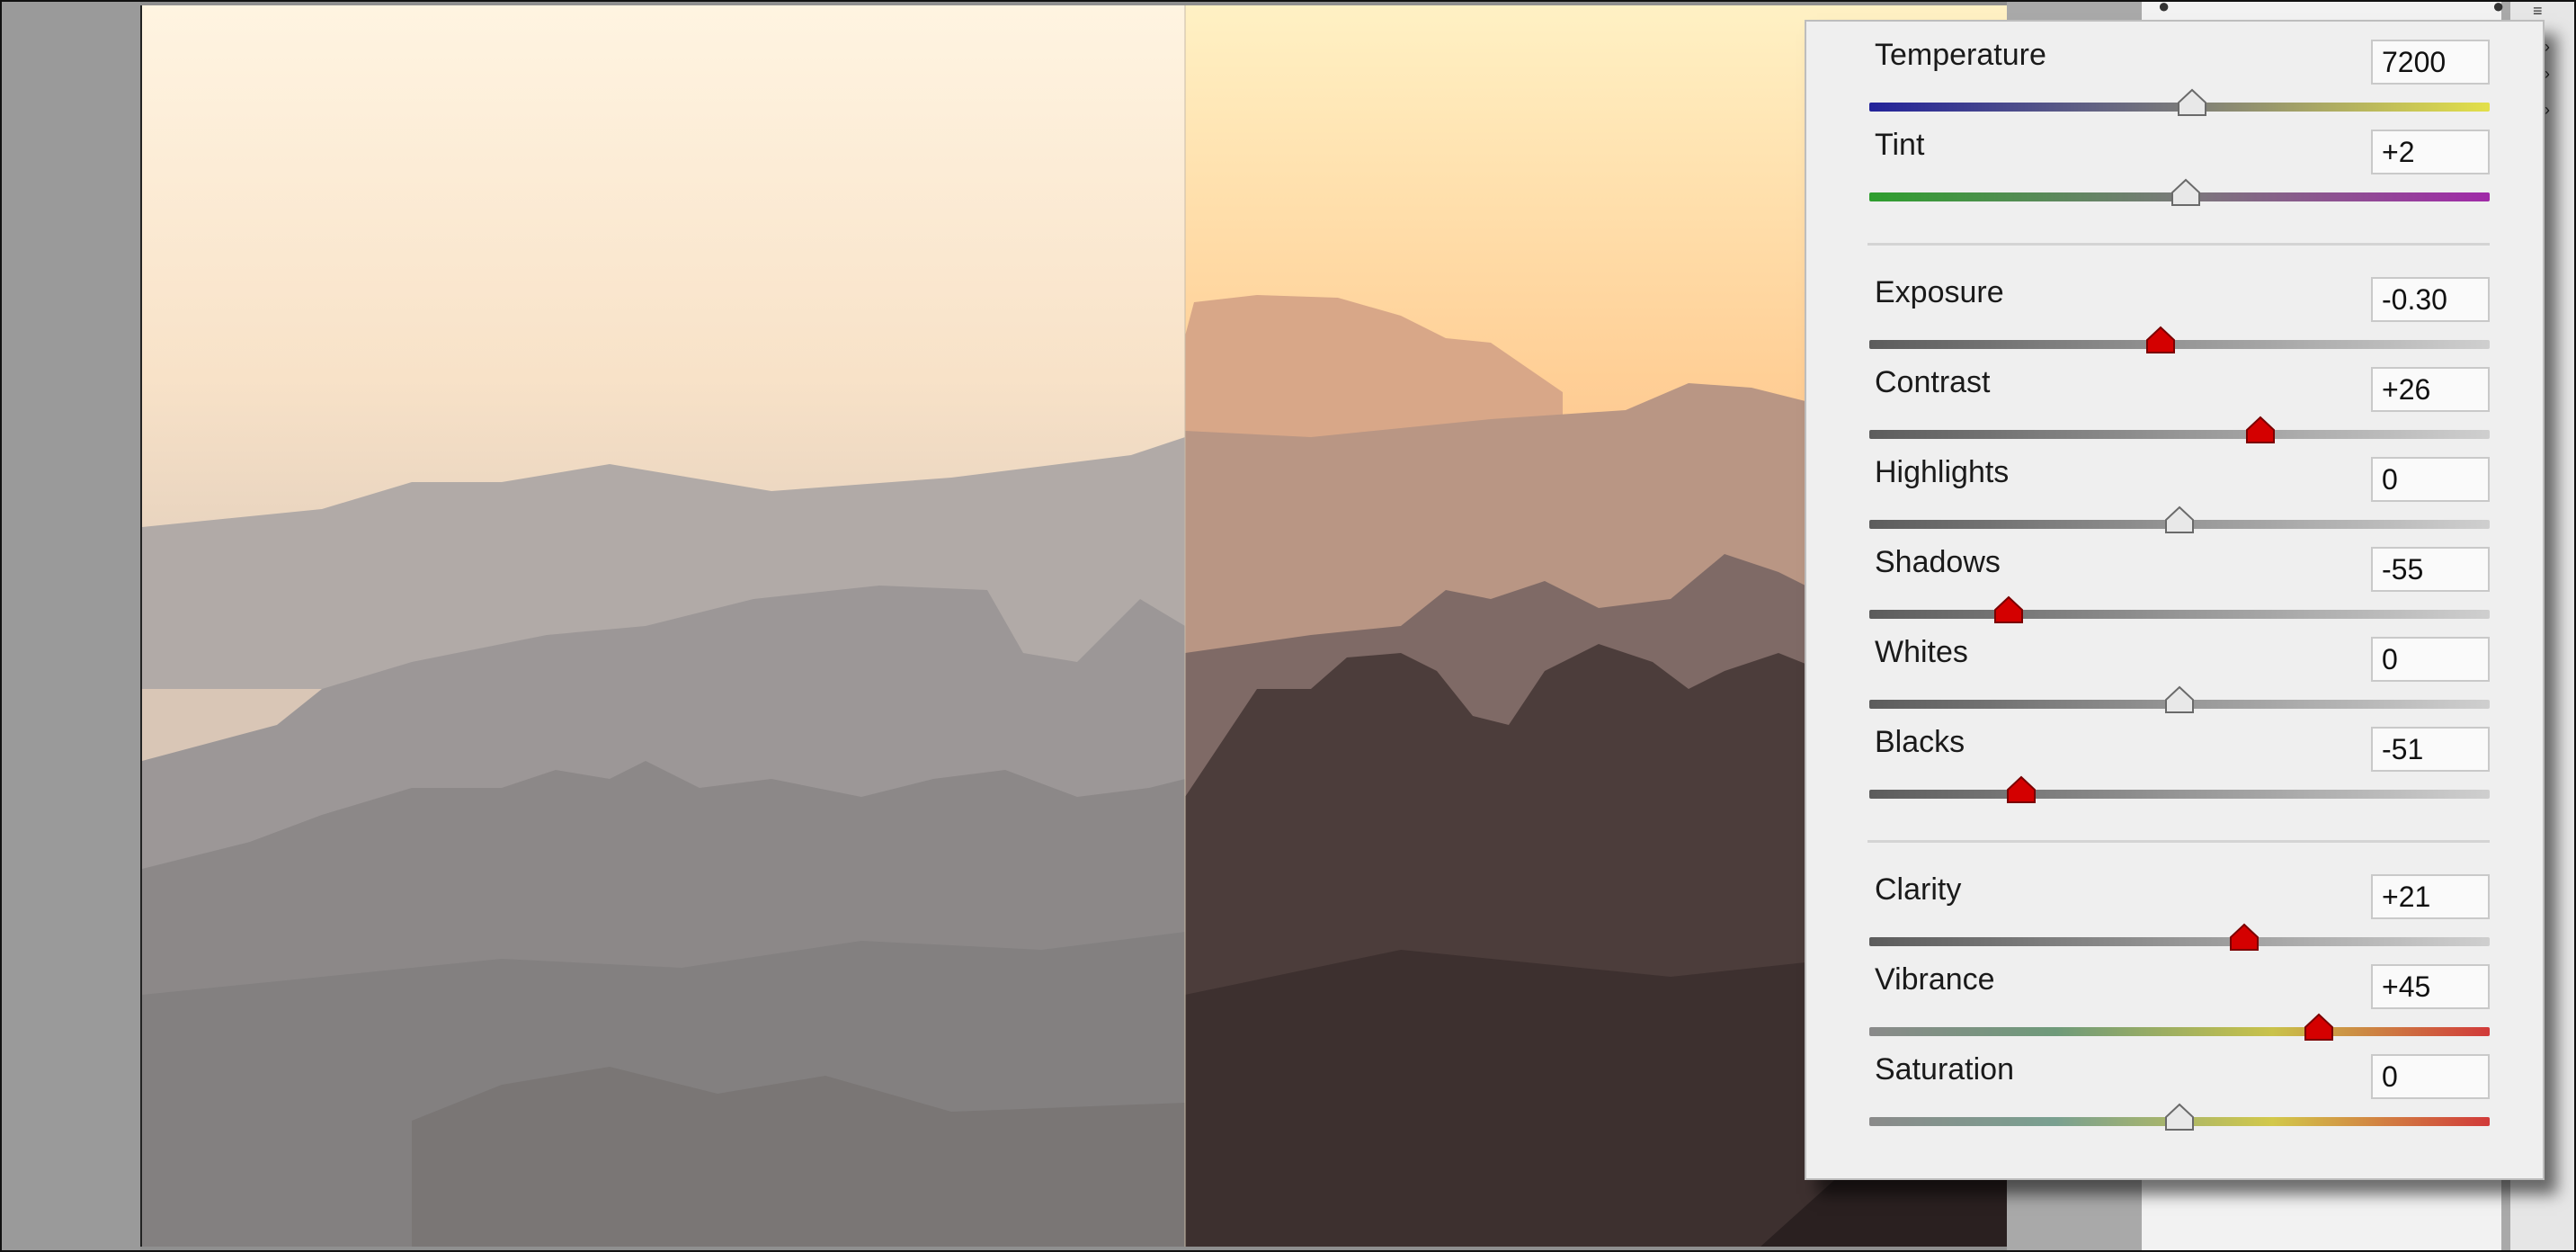 The height and width of the screenshot is (1252, 2576). What do you see at coordinates (1935, 980) in the screenshot?
I see `slider-label: Vibrance` at bounding box center [1935, 980].